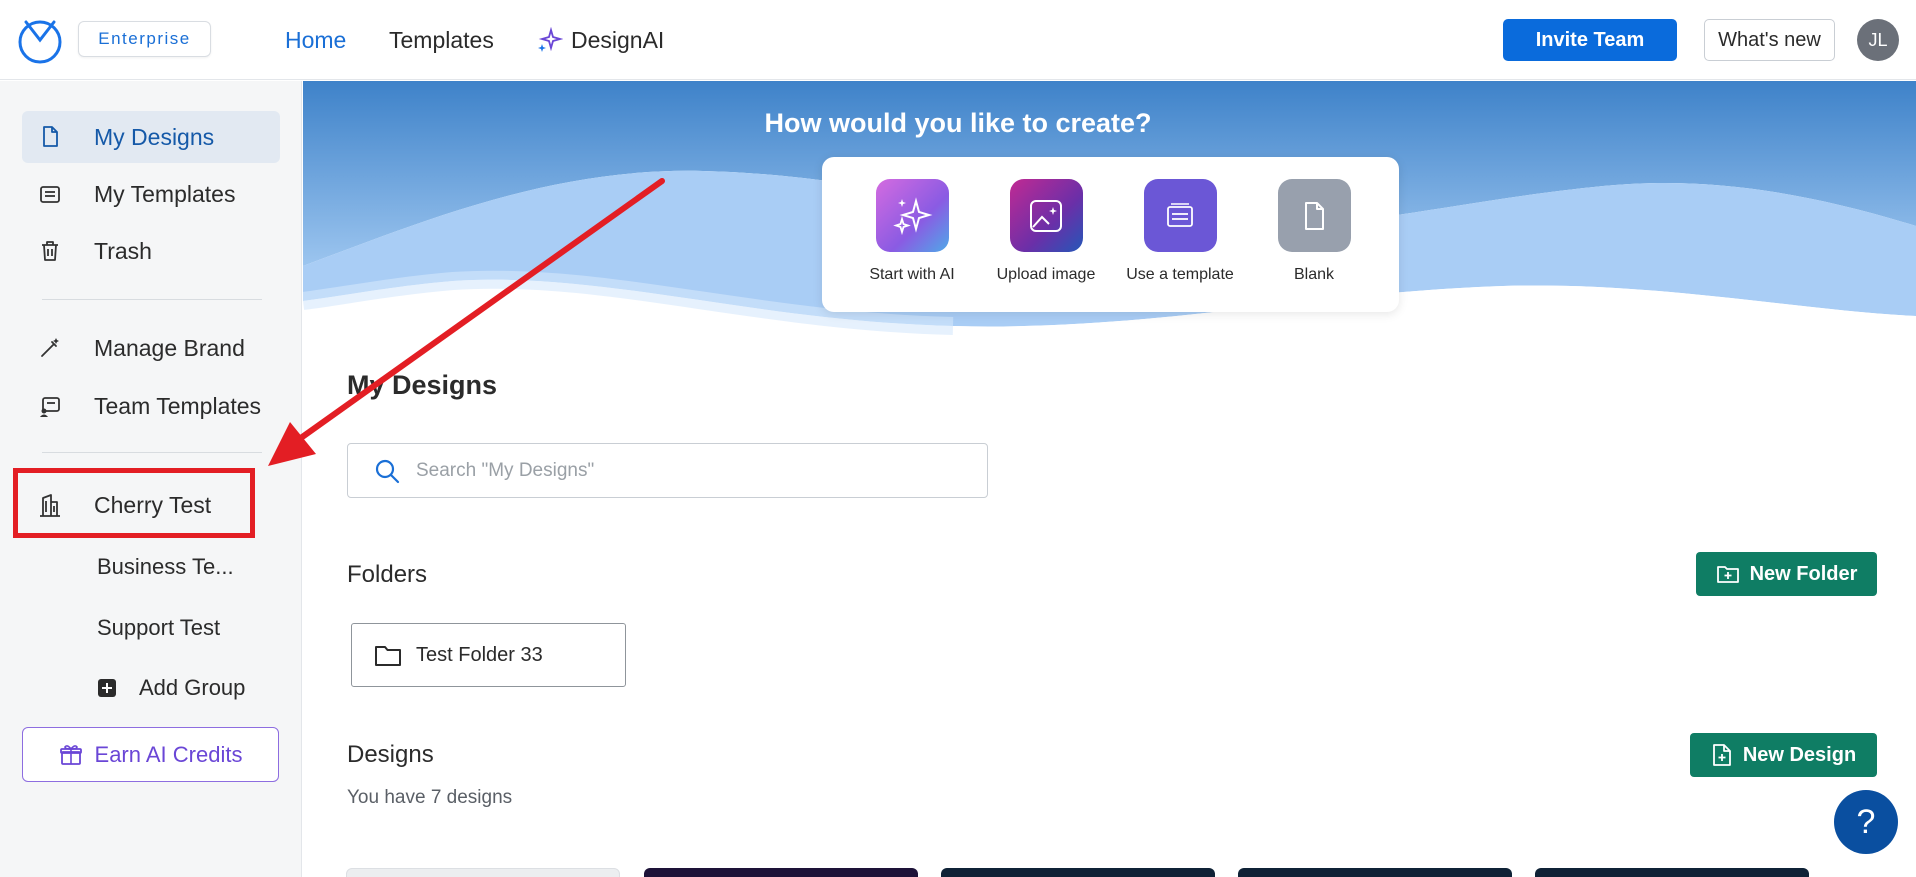  I want to click on trash-icon, so click(50, 251).